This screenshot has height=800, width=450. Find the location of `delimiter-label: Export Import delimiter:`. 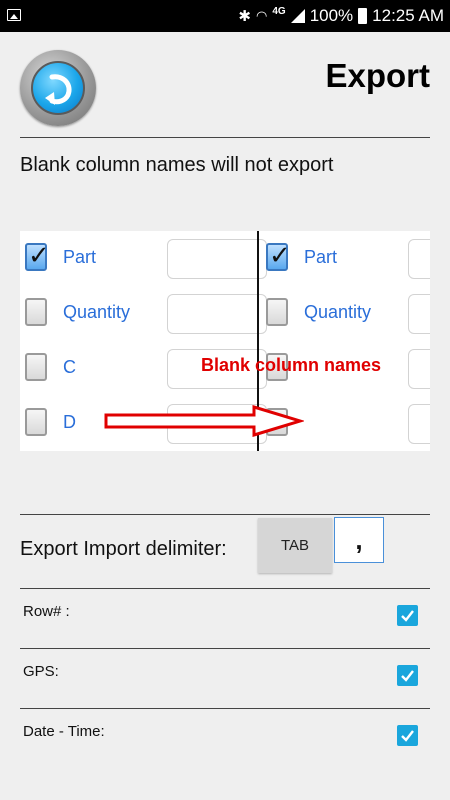

delimiter-label: Export Import delimiter: is located at coordinates (123, 549).